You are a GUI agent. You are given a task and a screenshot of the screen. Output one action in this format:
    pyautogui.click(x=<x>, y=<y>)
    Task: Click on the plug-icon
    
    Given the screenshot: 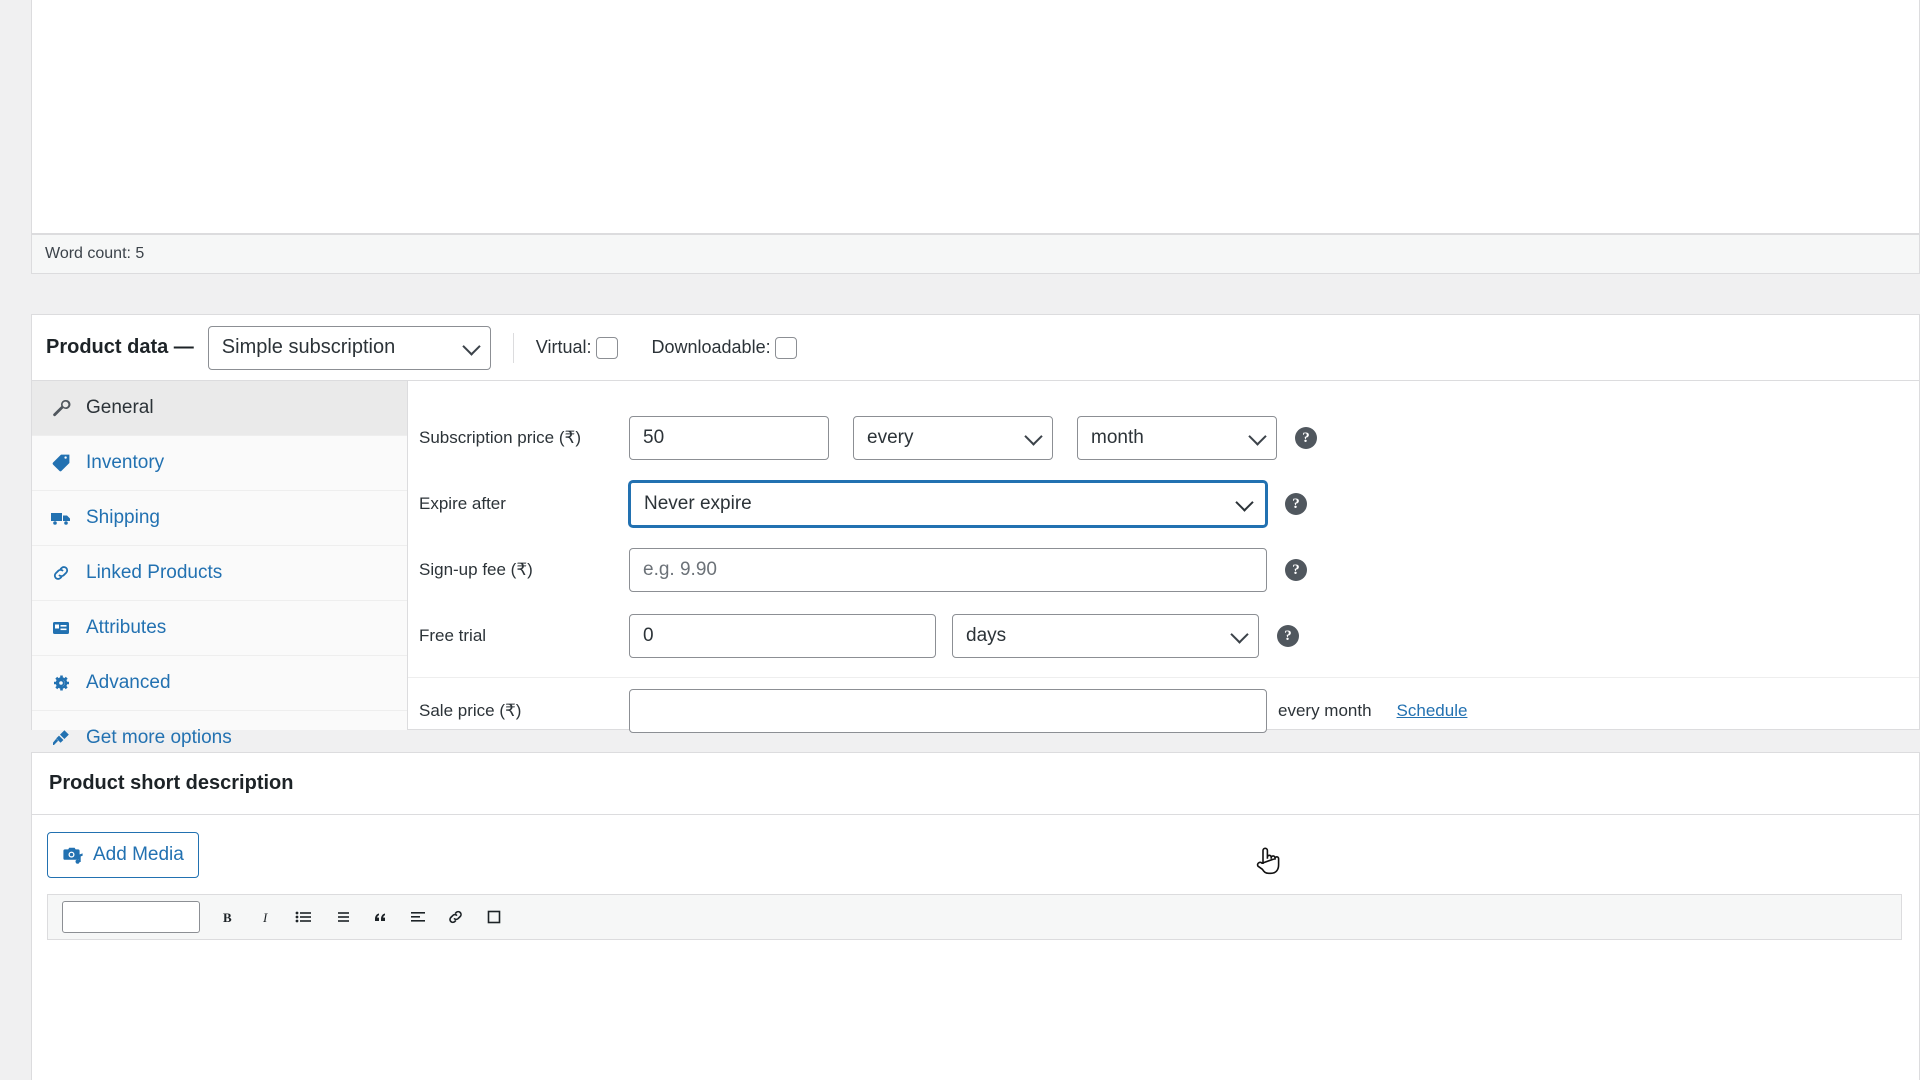 What is the action you would take?
    pyautogui.click(x=61, y=738)
    